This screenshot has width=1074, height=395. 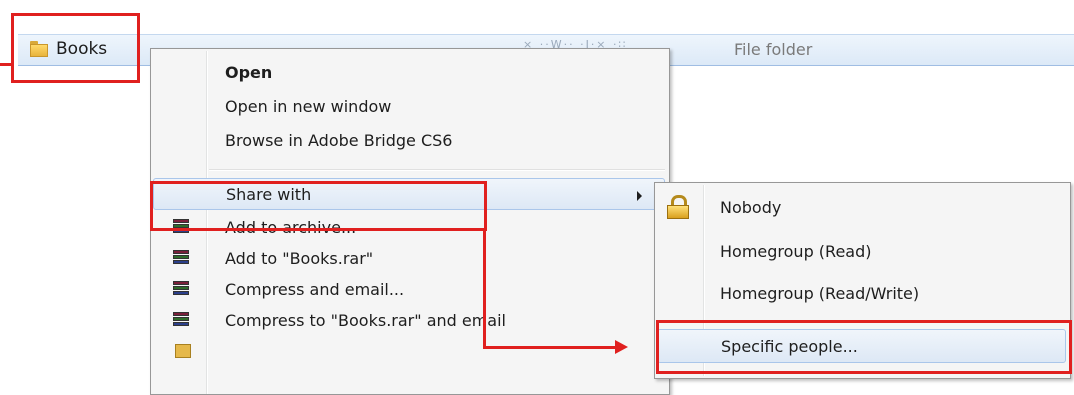 I want to click on menu-item-partial, so click(x=409, y=352).